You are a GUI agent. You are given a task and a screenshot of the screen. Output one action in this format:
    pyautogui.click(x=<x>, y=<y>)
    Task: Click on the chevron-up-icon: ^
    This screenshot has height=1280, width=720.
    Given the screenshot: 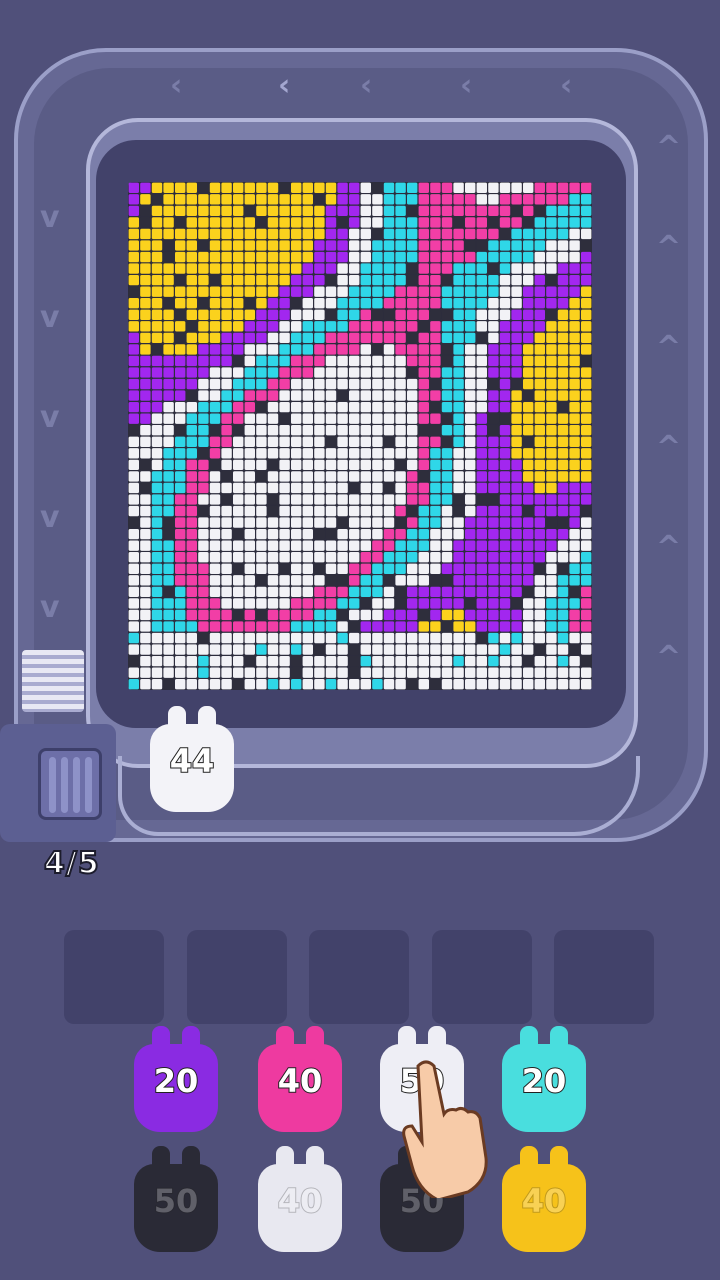 What is the action you would take?
    pyautogui.click(x=669, y=347)
    